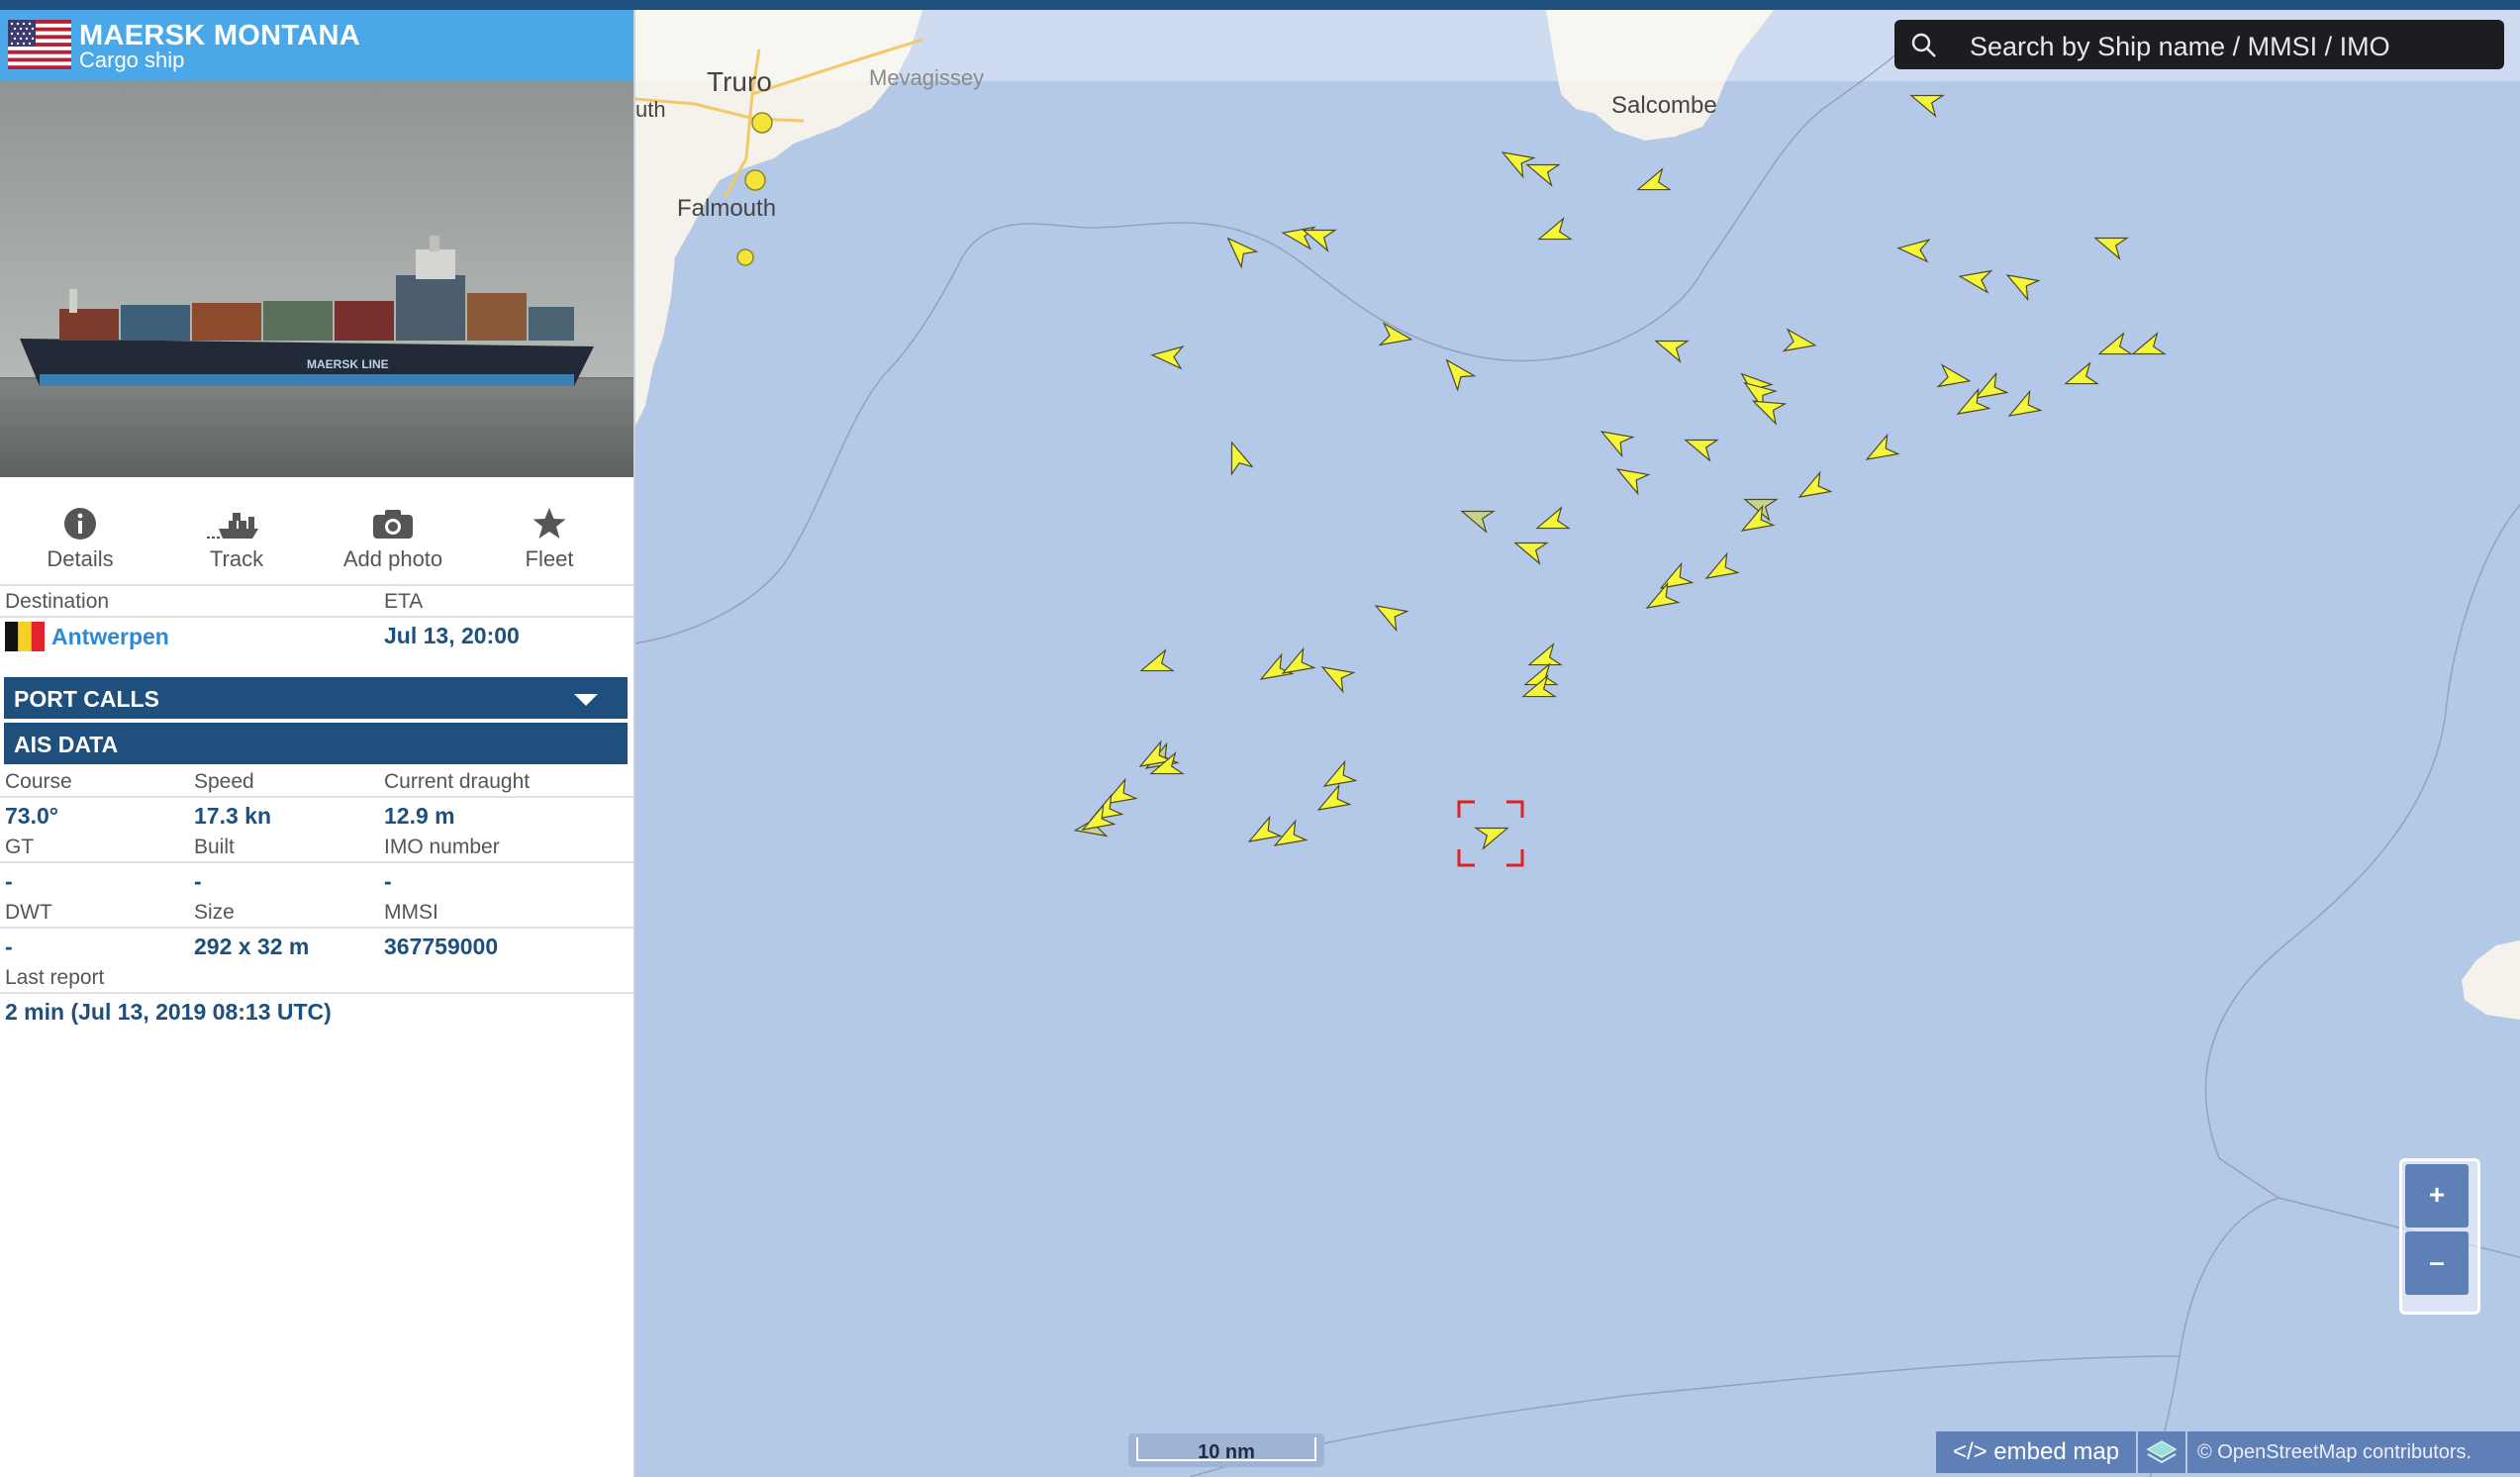 The image size is (2520, 1477). Describe the element at coordinates (2199, 44) in the screenshot. I see `vessel-search-box: Search by Ship name / MMSI / IMO` at that location.